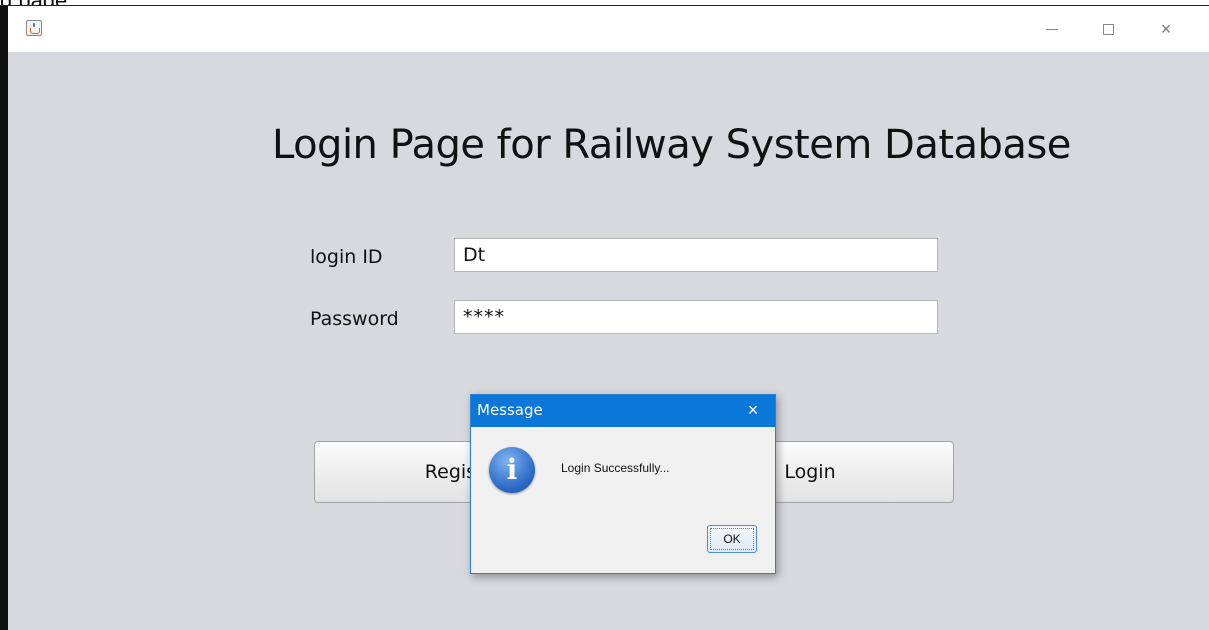 The width and height of the screenshot is (1209, 630). What do you see at coordinates (4, 318) in the screenshot?
I see `left-edge` at bounding box center [4, 318].